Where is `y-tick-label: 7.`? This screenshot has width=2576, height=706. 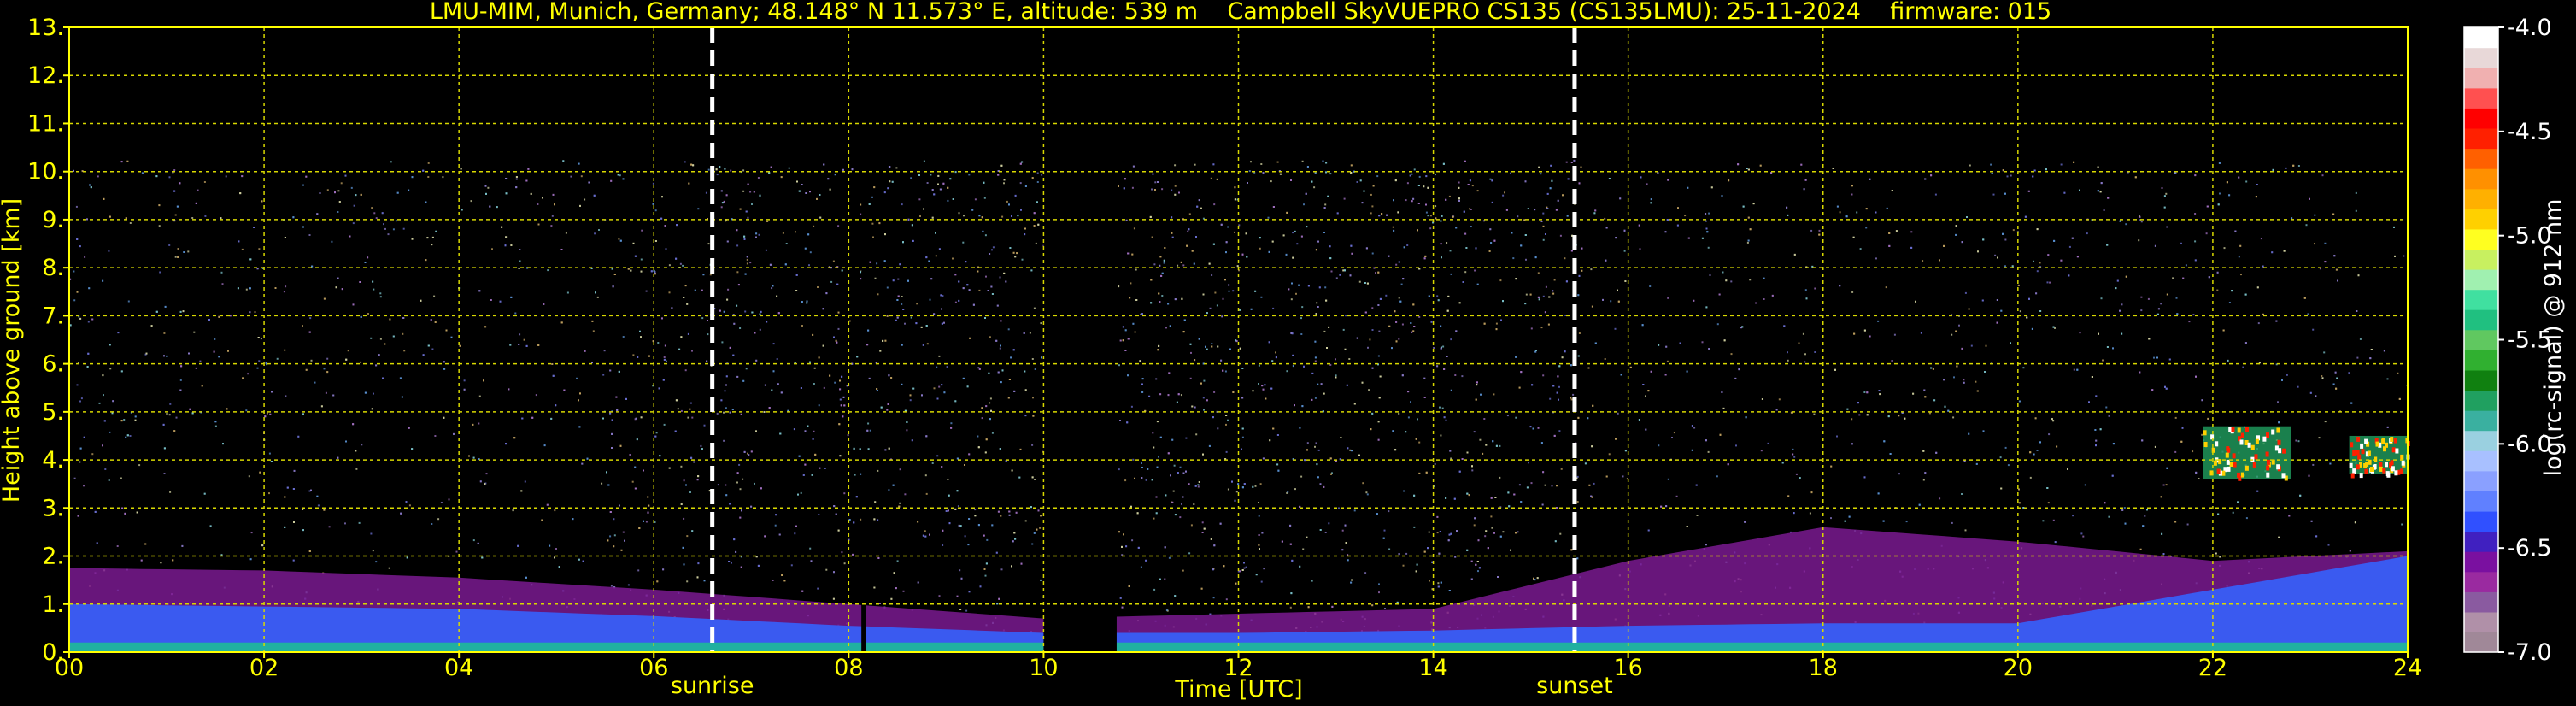 y-tick-label: 7. is located at coordinates (53, 316).